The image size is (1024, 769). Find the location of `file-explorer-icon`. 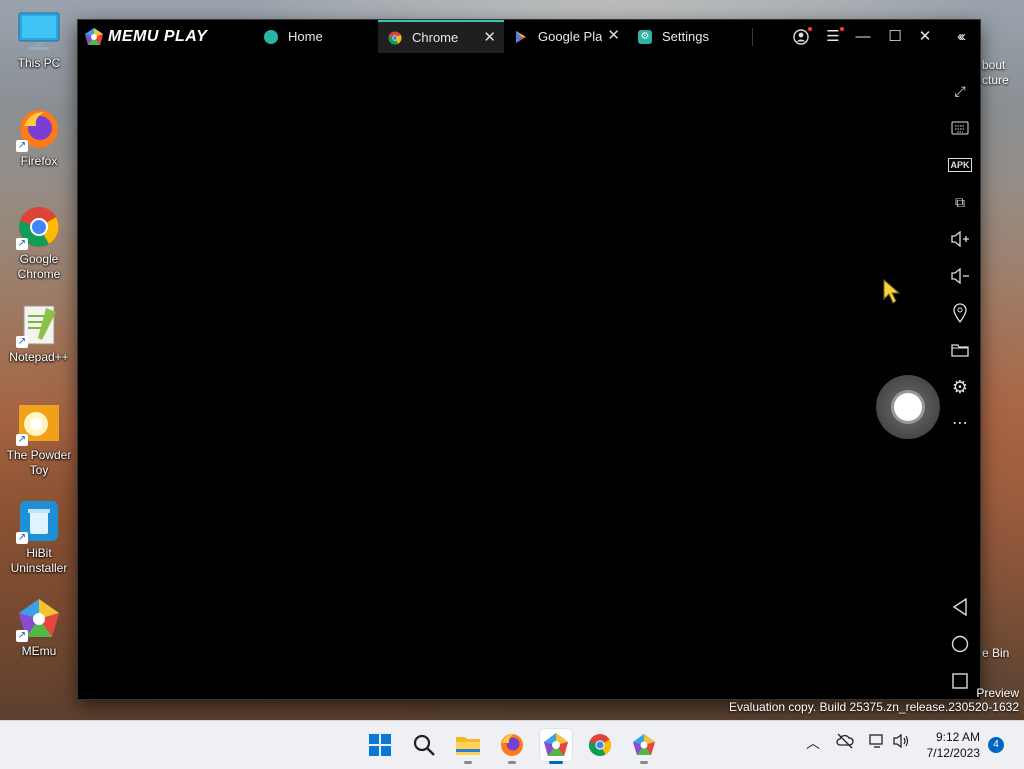

file-explorer-icon is located at coordinates (468, 746).